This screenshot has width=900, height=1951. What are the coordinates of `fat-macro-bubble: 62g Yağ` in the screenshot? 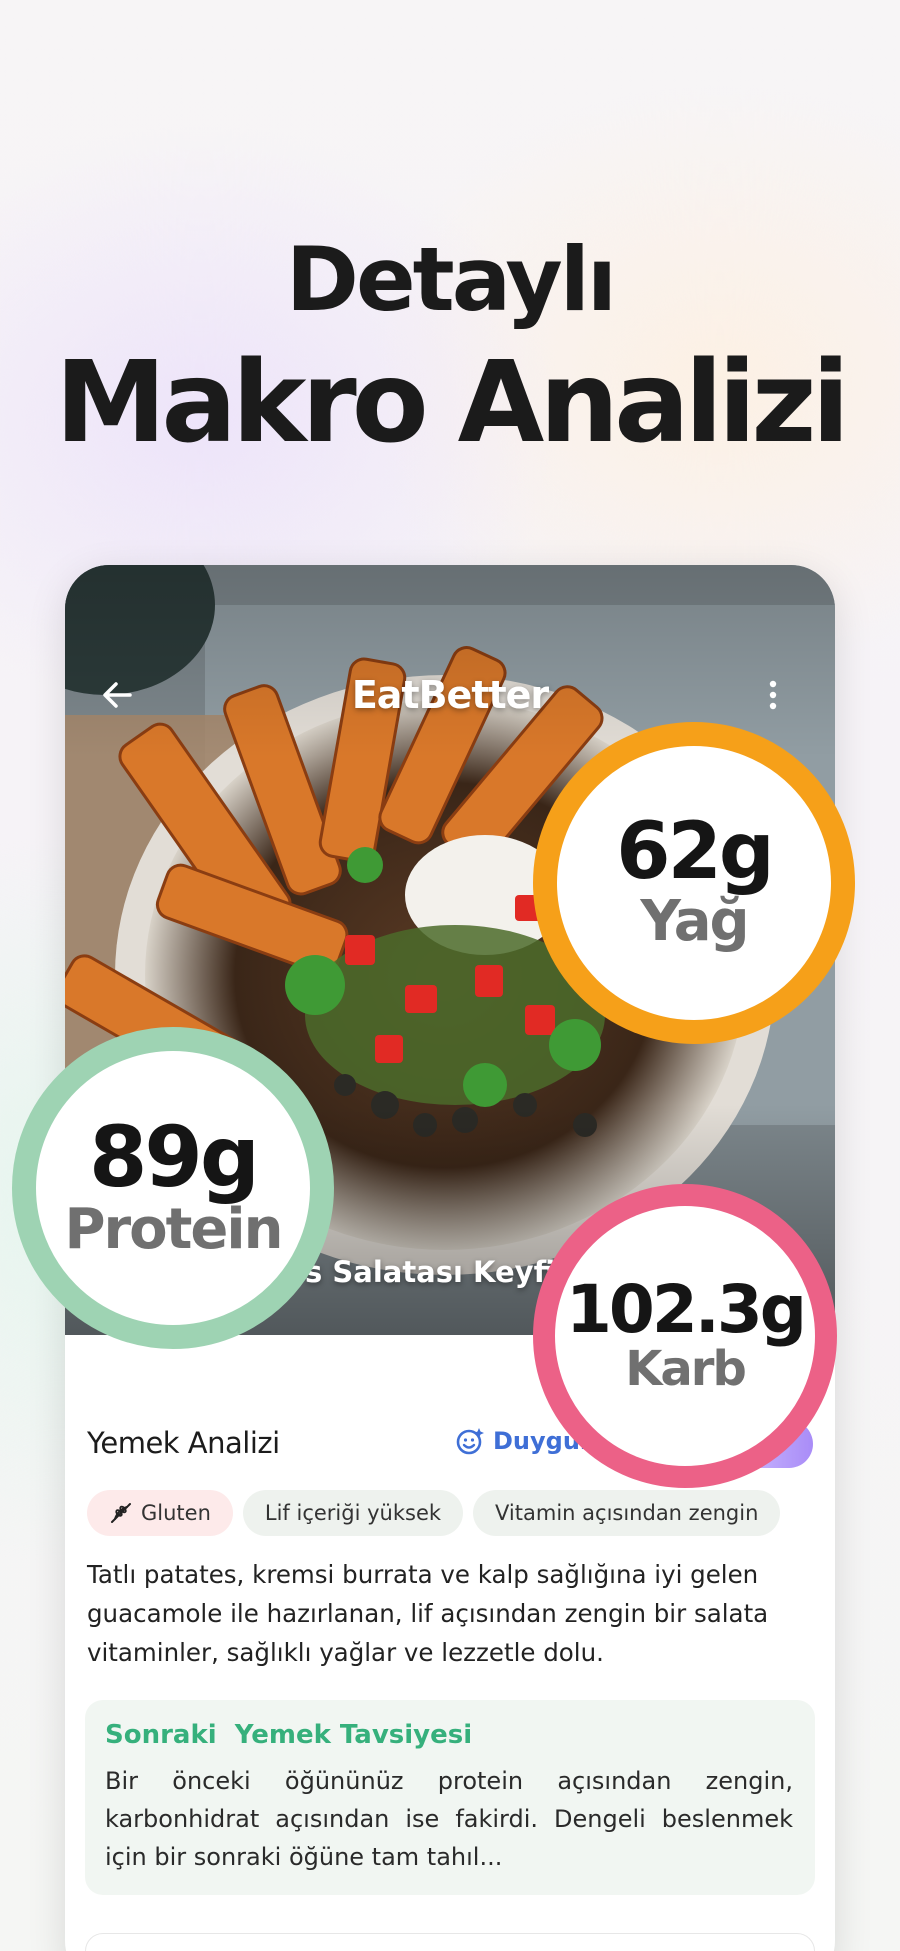 It's located at (694, 883).